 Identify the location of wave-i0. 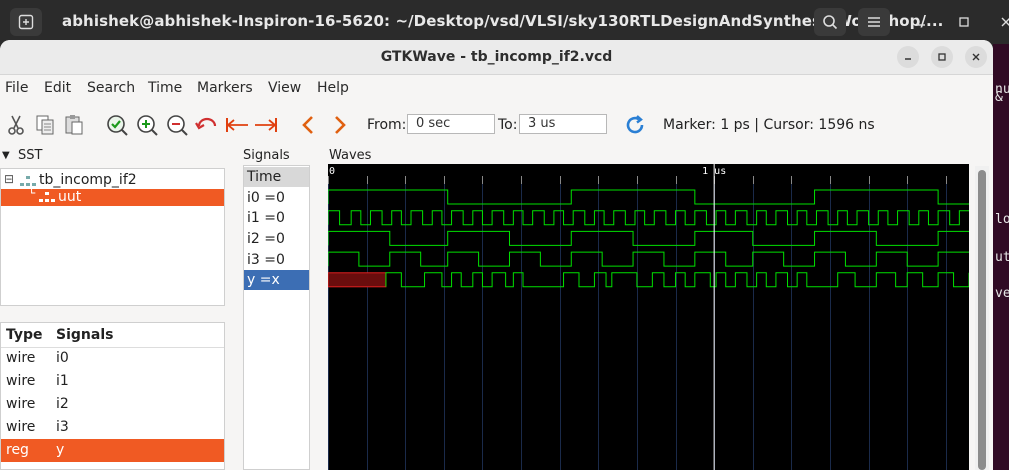
(648, 197).